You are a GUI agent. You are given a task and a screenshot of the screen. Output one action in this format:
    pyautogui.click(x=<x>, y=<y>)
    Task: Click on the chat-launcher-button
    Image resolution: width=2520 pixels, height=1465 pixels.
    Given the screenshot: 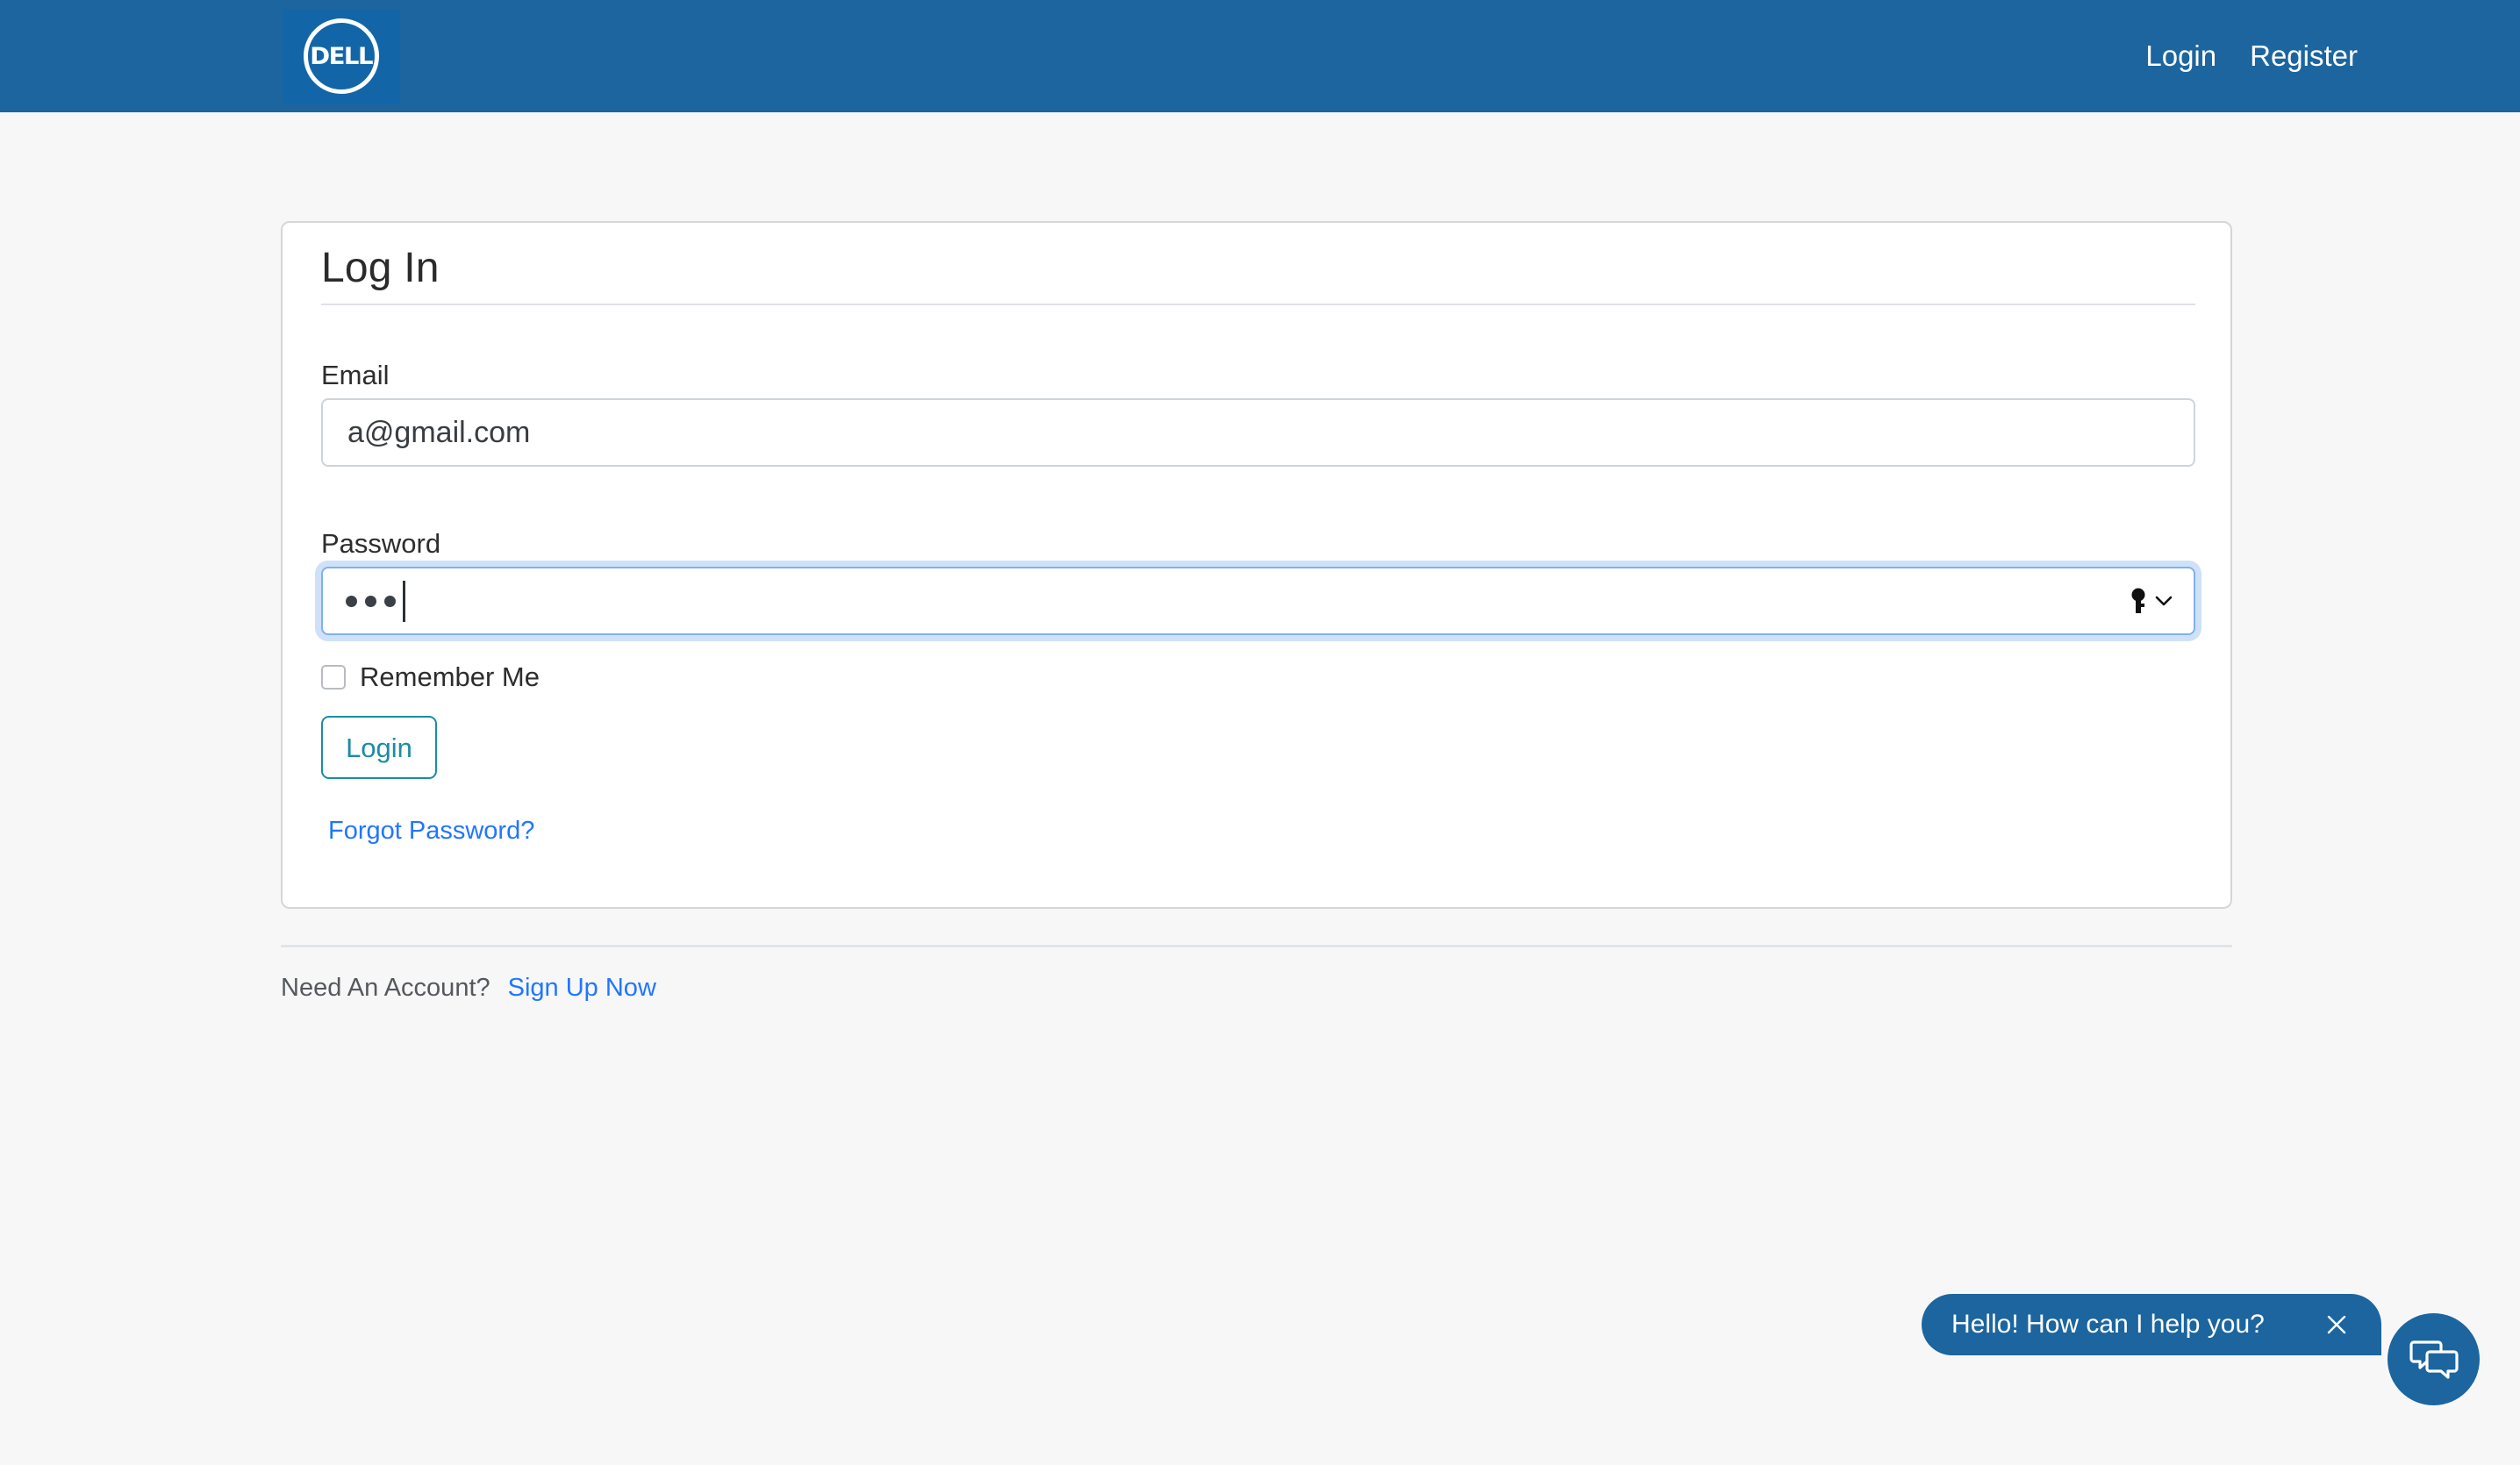 What is the action you would take?
    pyautogui.click(x=2434, y=1359)
    